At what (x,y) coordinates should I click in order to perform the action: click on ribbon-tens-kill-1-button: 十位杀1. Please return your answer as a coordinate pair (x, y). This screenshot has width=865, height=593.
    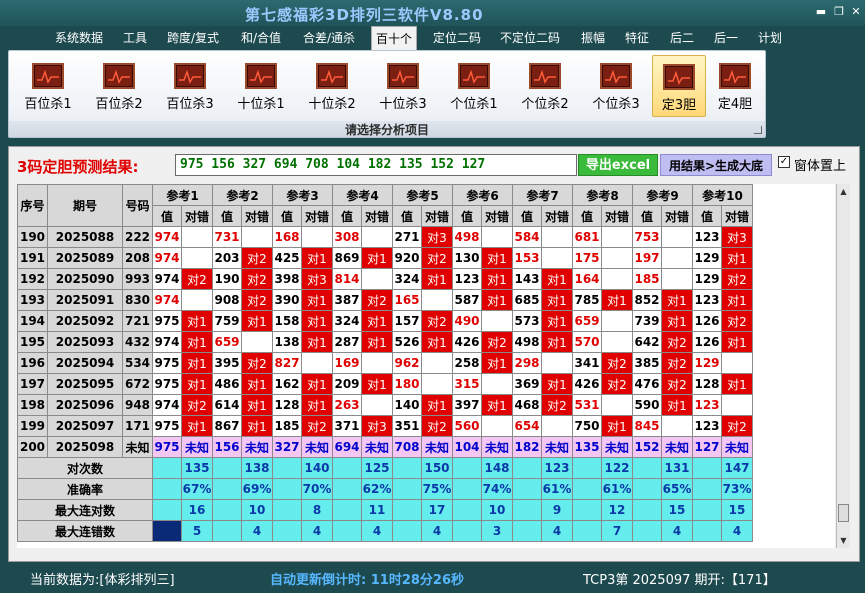
    Looking at the image, I should click on (261, 86).